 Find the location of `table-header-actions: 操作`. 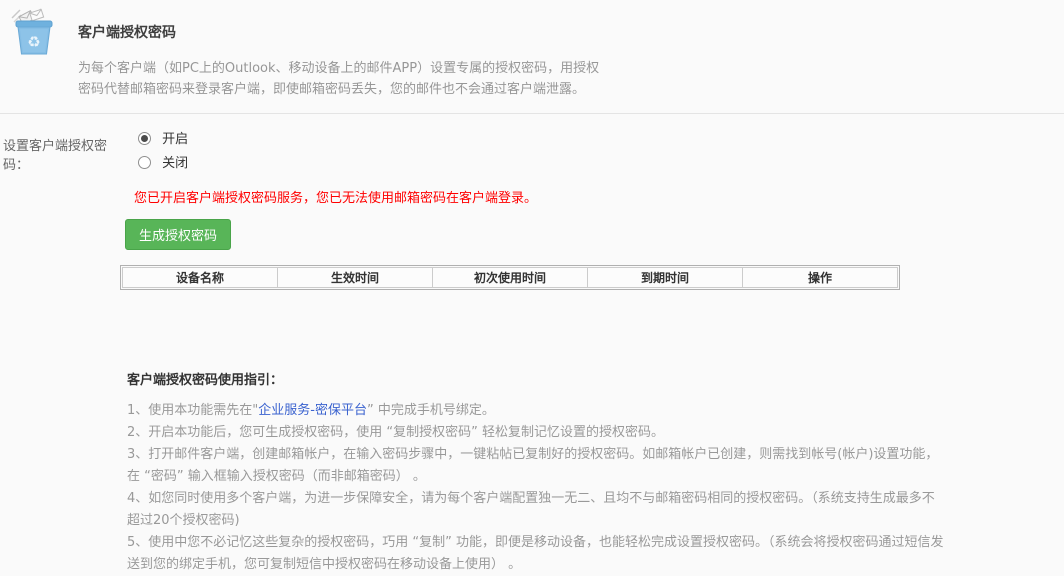

table-header-actions: 操作 is located at coordinates (820, 277).